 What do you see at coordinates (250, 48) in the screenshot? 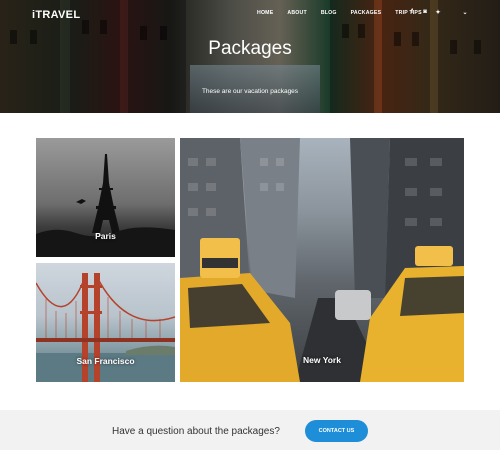
I see `page-title: Packages` at bounding box center [250, 48].